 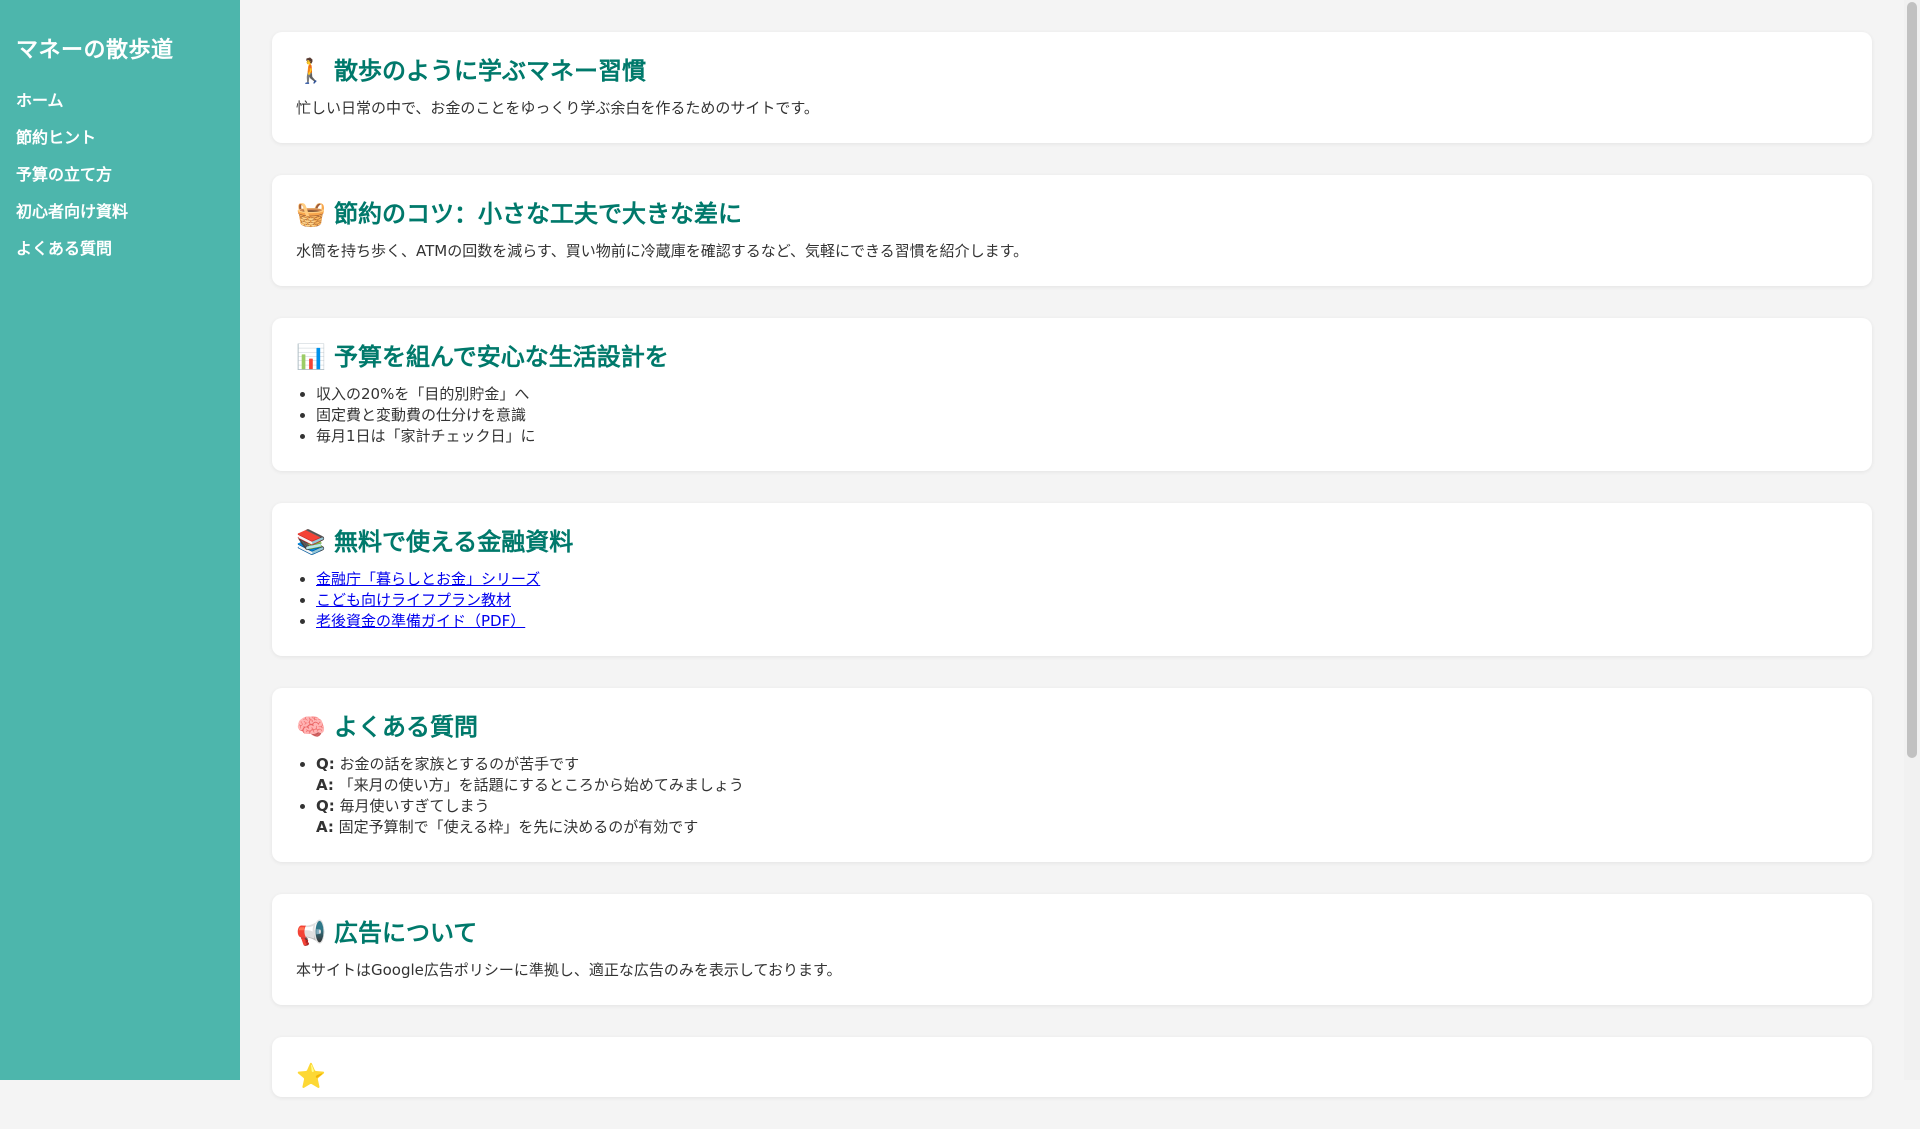 I want to click on intro-text: 忙しい日常の中で、お金のことをゆっくり学ぶ余白を作るためのサイトです。, so click(x=557, y=108).